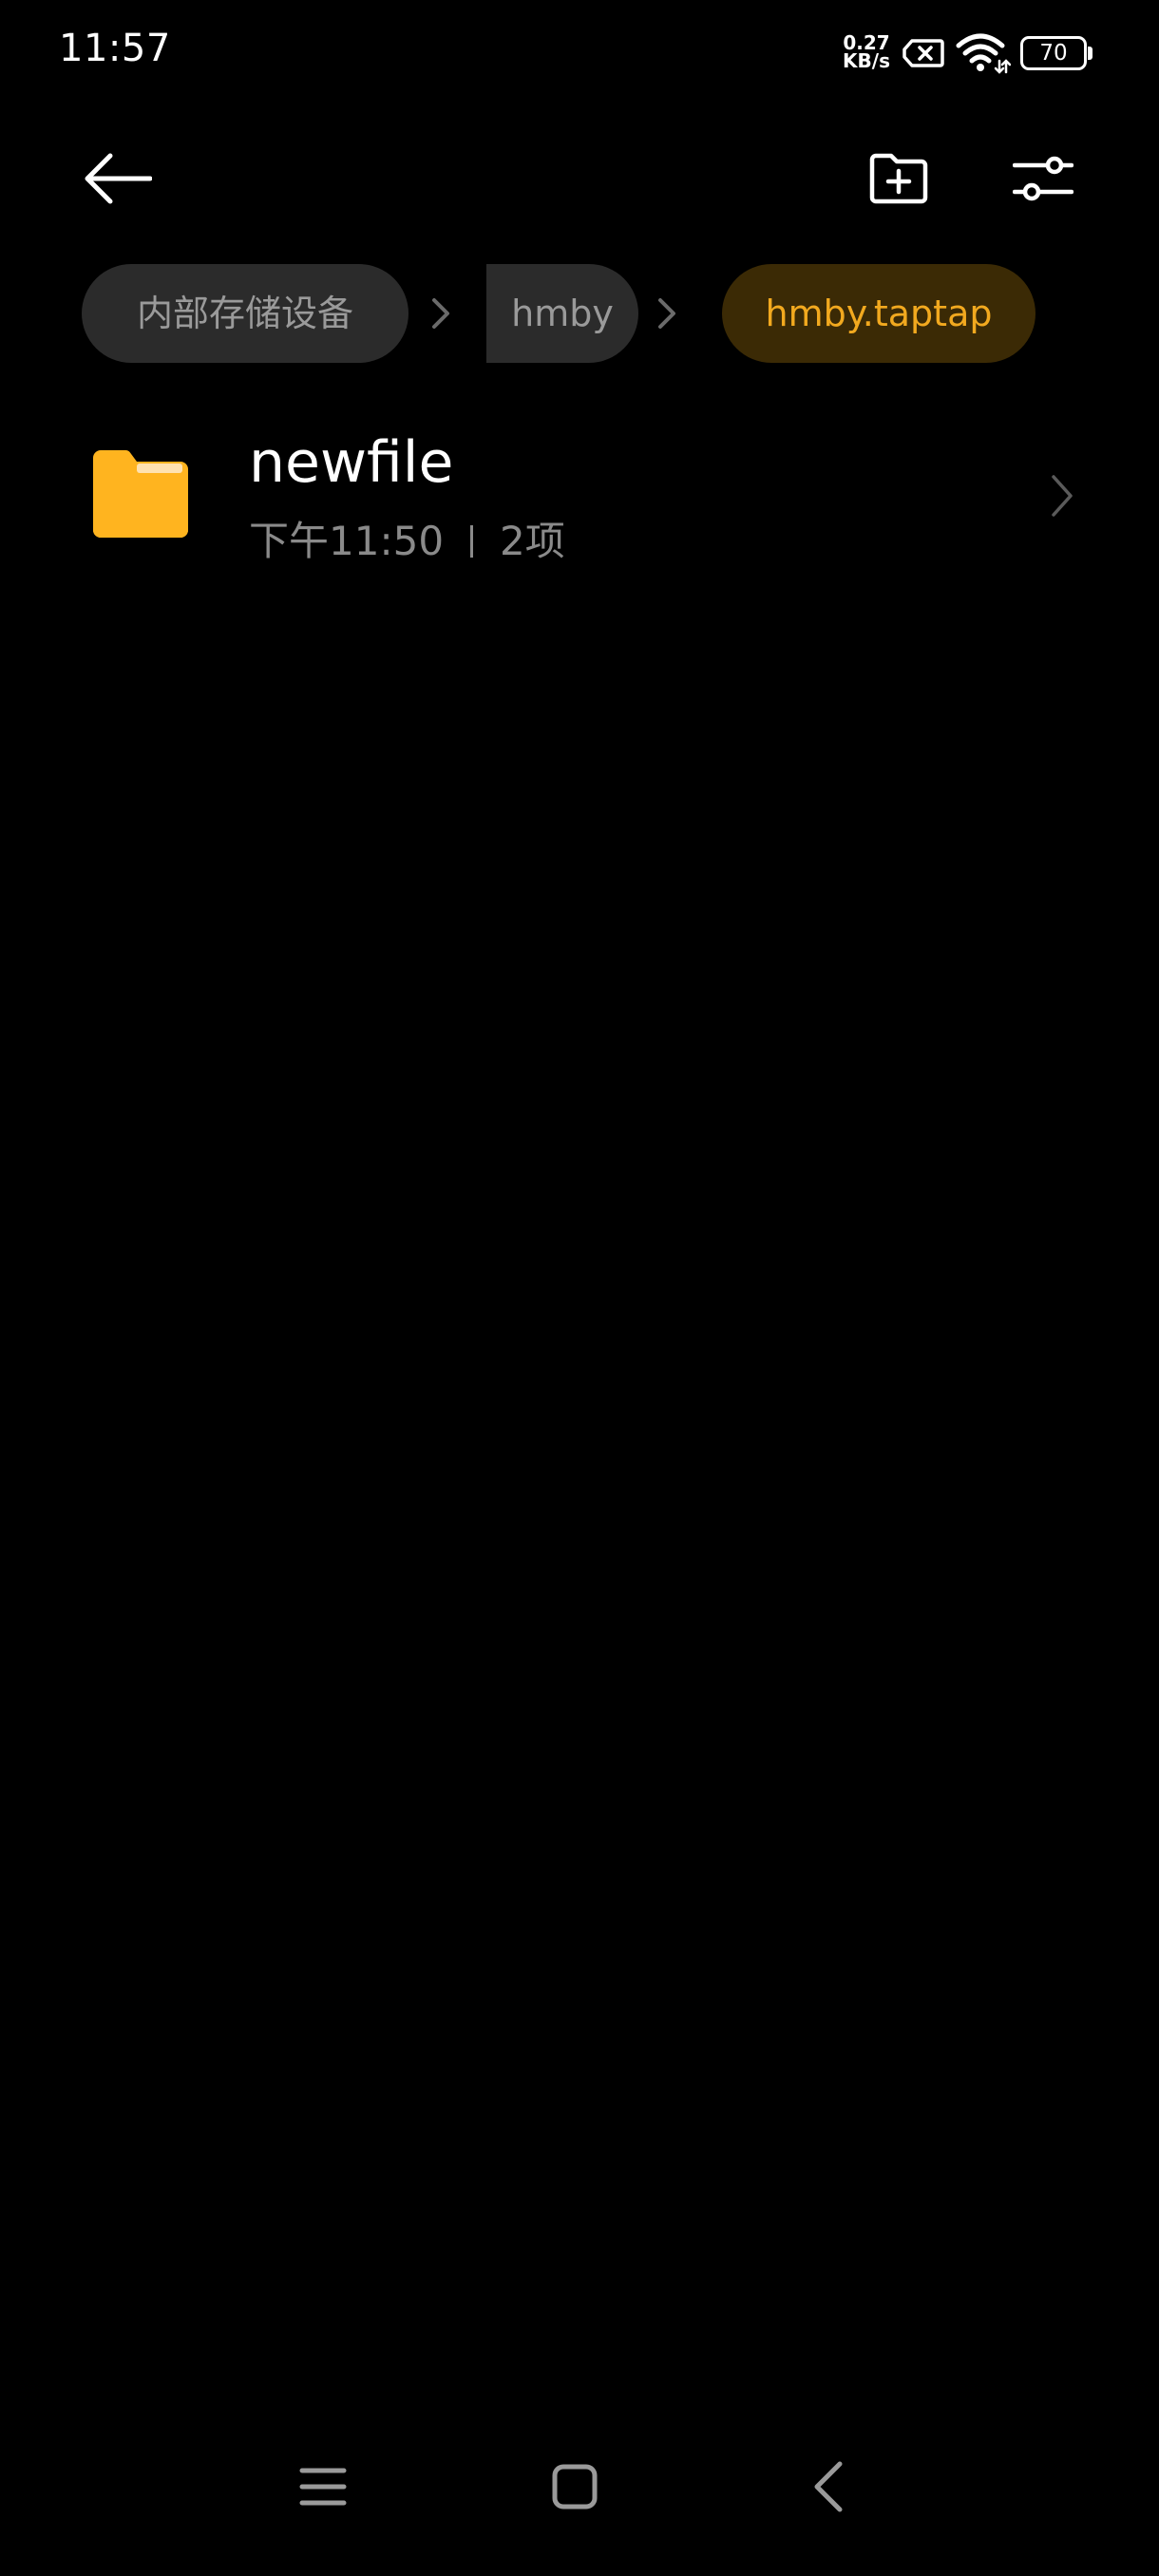  What do you see at coordinates (879, 313) in the screenshot?
I see `breadcrumb-item-current: hmby.taptap` at bounding box center [879, 313].